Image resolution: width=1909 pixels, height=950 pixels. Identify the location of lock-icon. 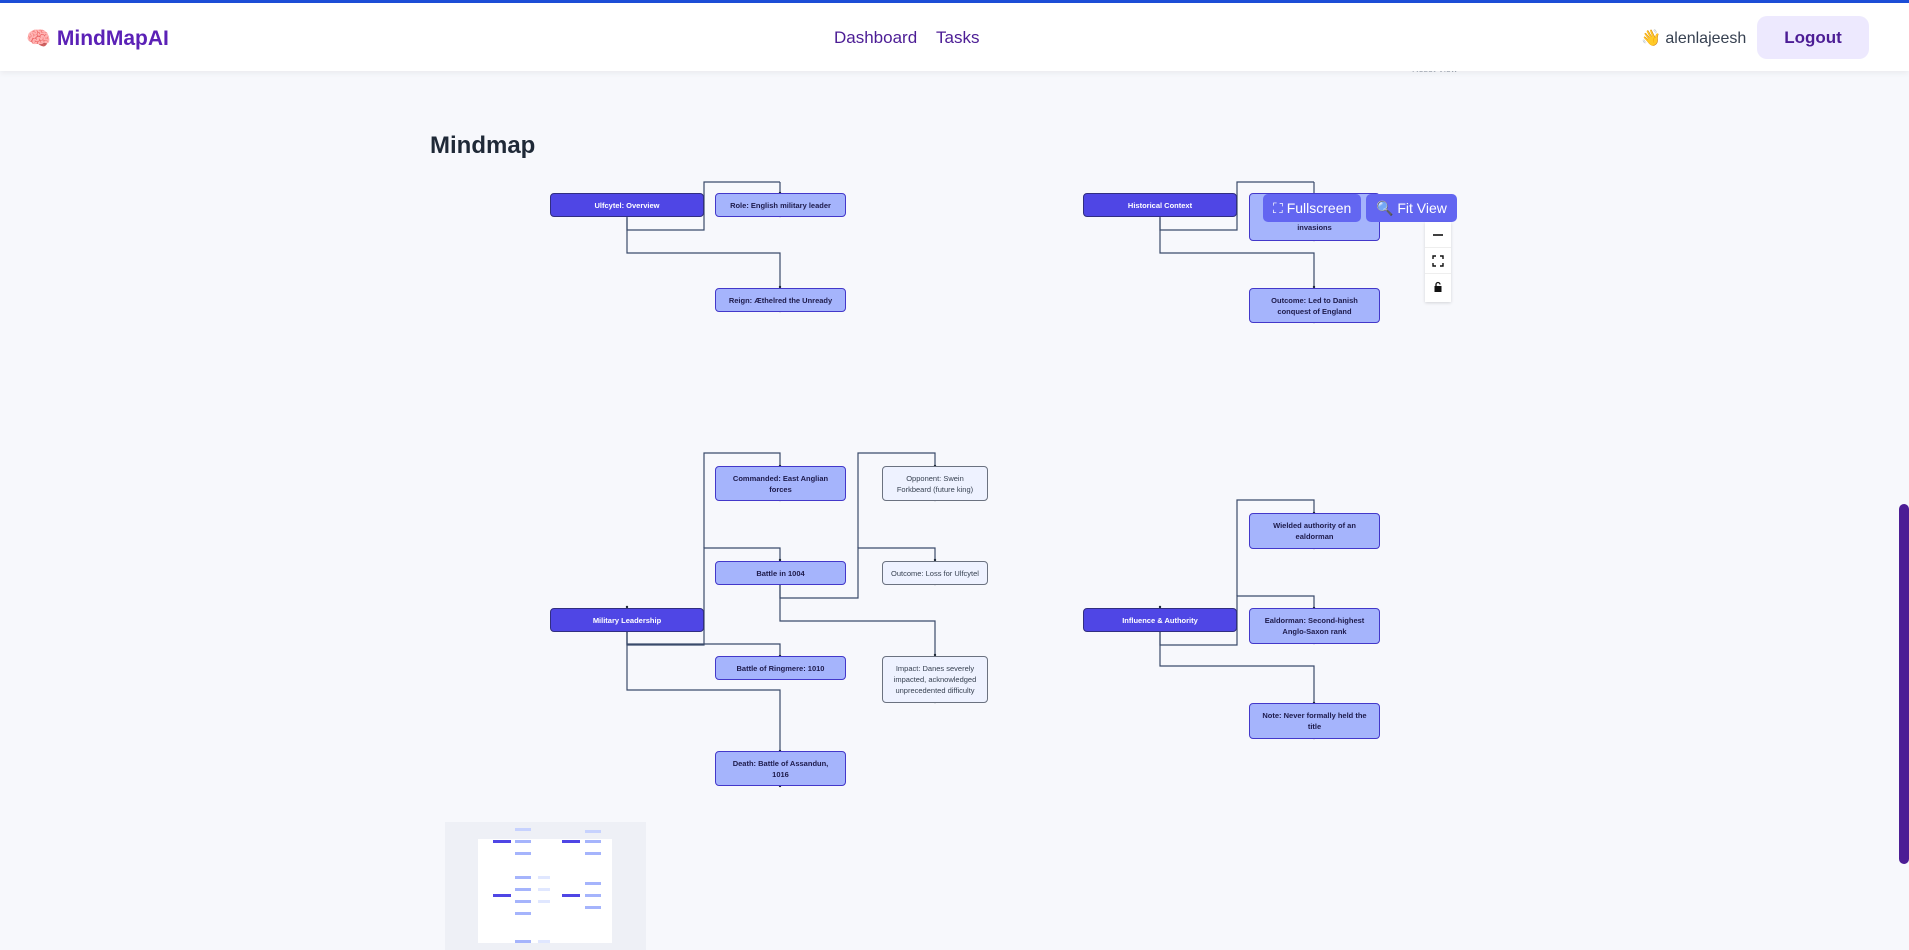
(1438, 287).